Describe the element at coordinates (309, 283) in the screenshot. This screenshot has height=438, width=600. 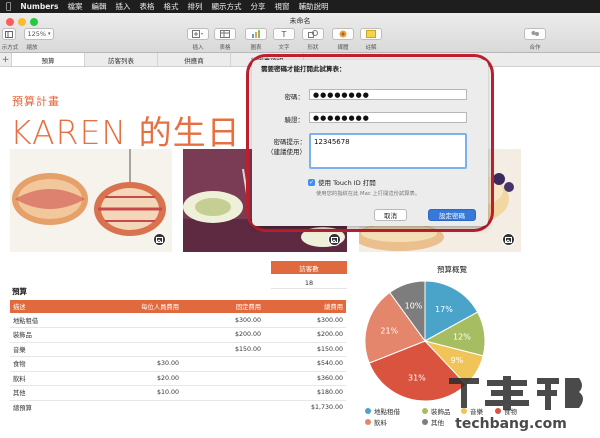
I see `guest-count-value: 18` at that location.